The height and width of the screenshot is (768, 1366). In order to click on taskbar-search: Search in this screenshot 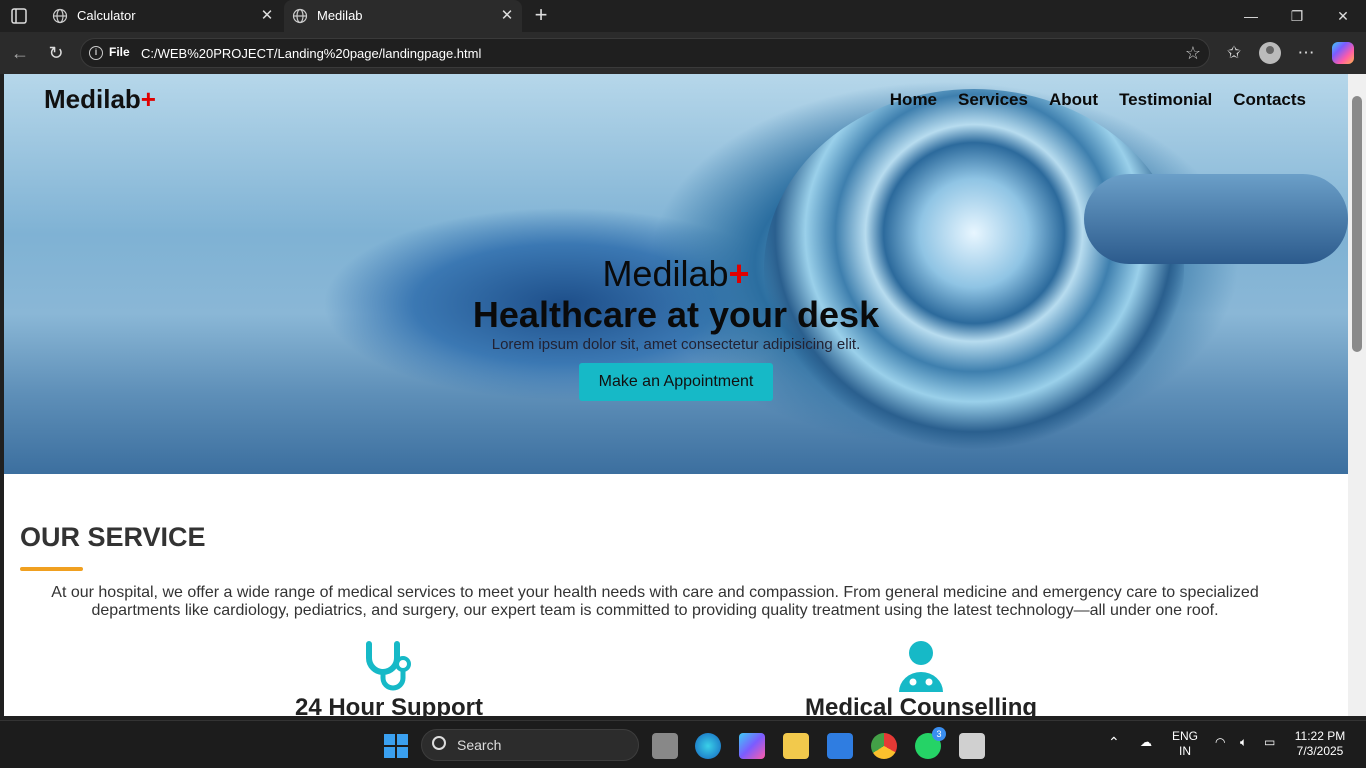, I will do `click(530, 745)`.